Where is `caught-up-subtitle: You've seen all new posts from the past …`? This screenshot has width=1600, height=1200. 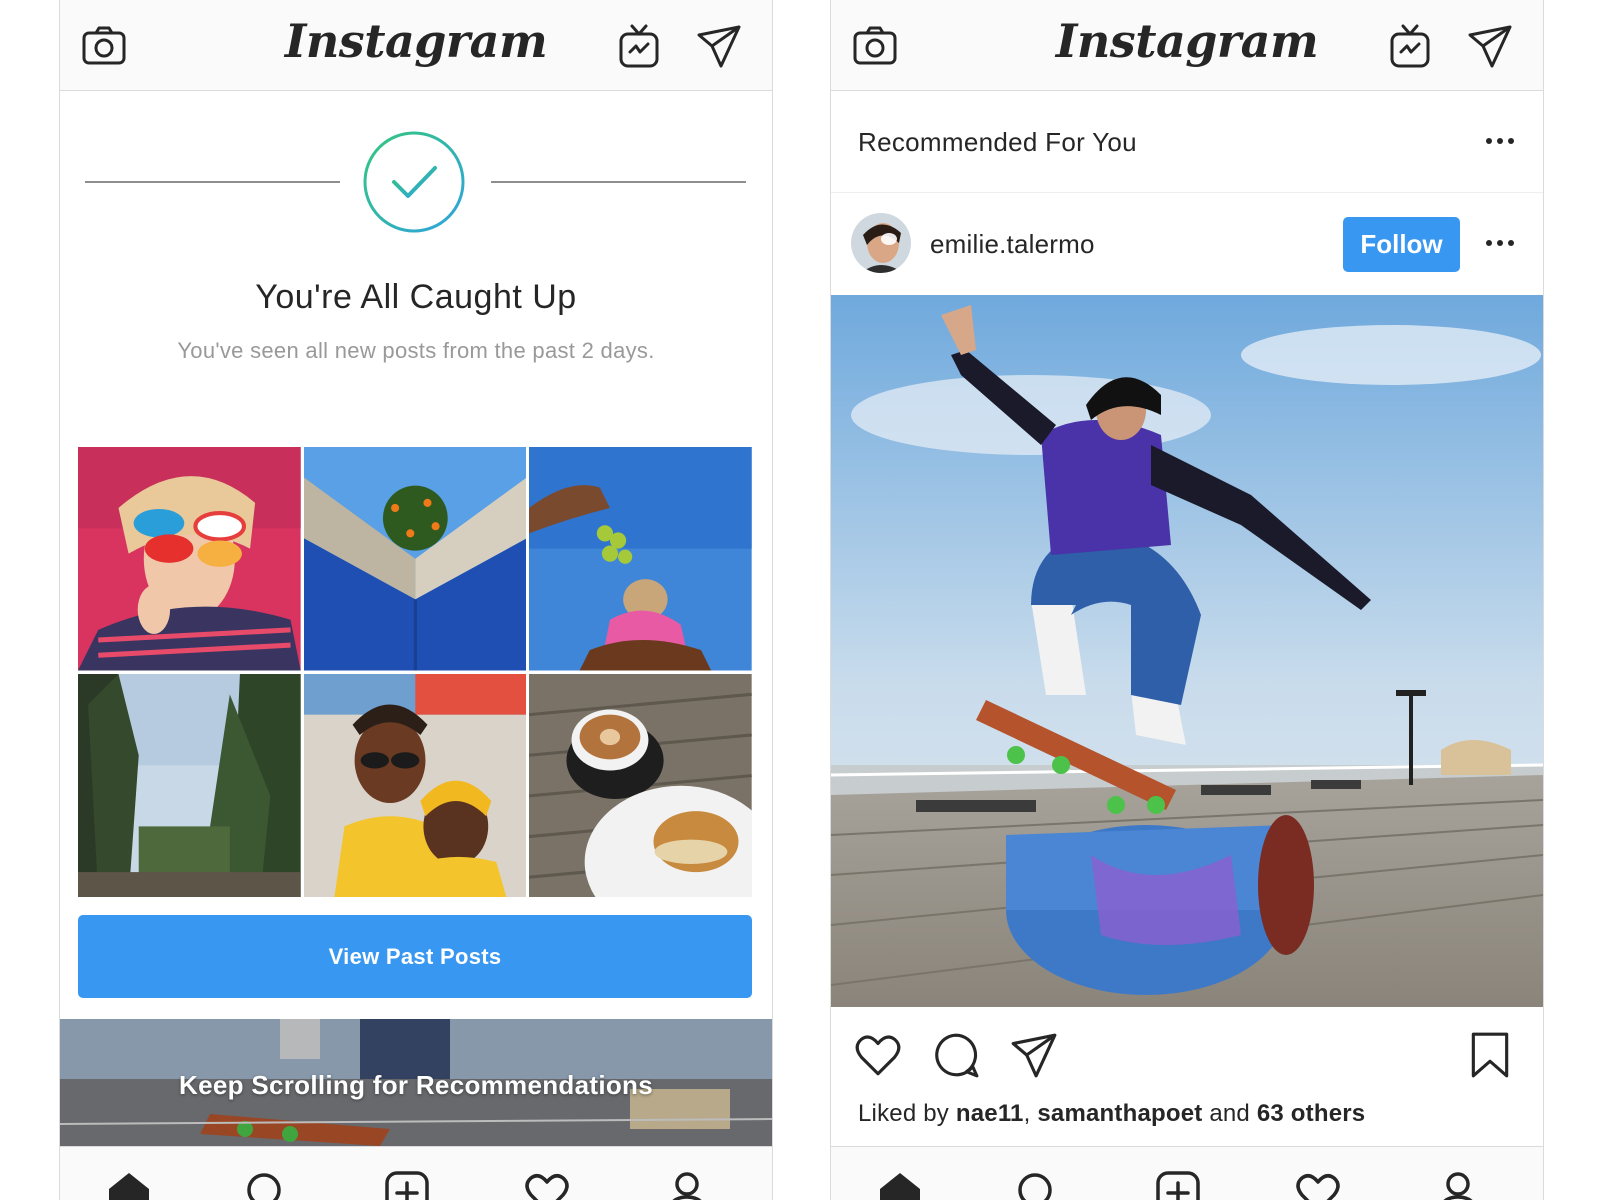
caught-up-subtitle: You've seen all new posts from the past … is located at coordinates (416, 350).